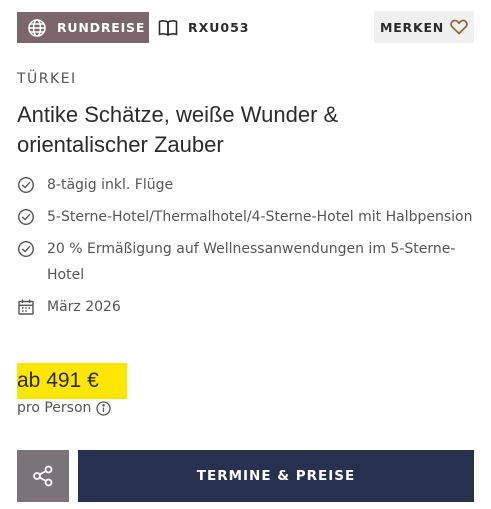  I want to click on trip-type-label: RUNDREISE, so click(101, 27).